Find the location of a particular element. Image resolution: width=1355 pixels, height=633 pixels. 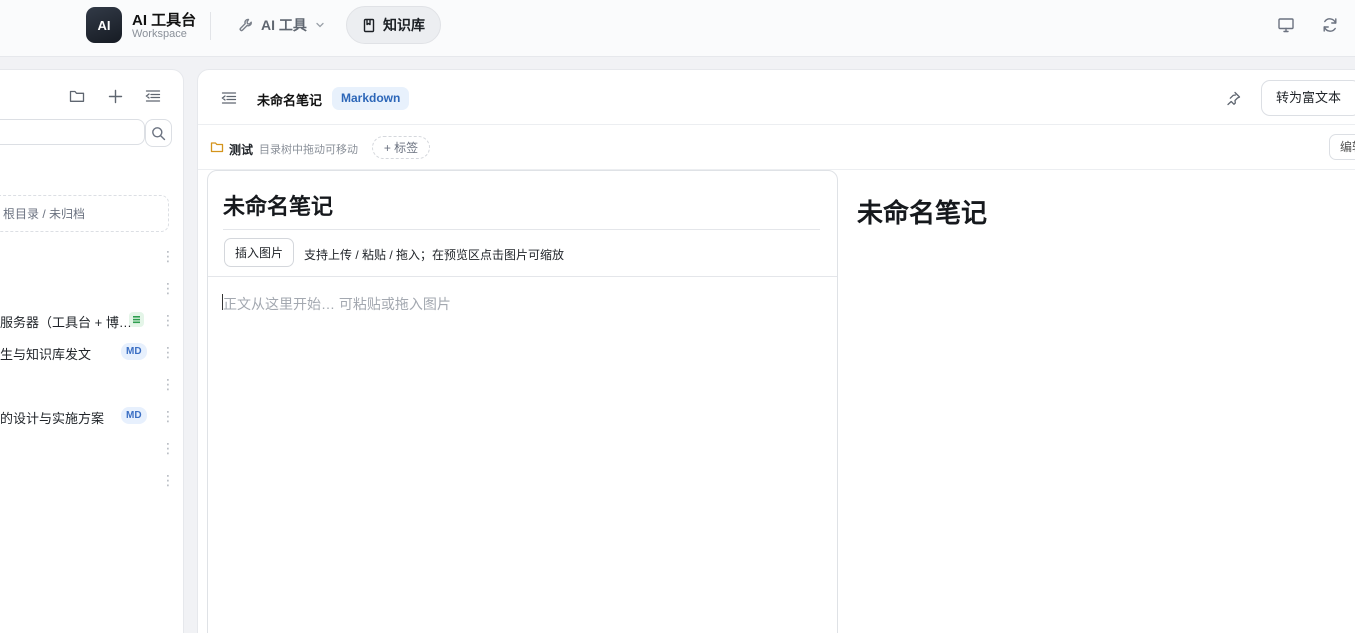

insert-image-button: 插入图片 is located at coordinates (259, 252).